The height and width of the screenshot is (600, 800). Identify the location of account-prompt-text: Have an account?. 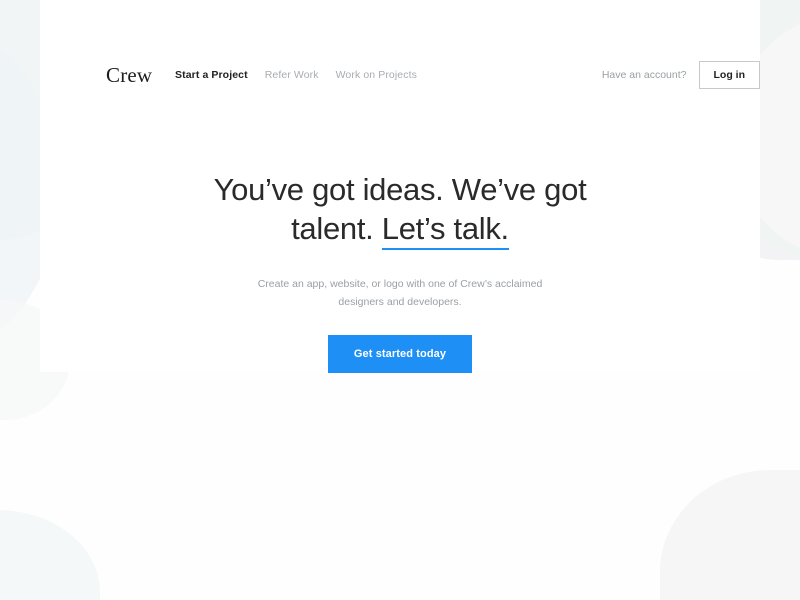
(644, 75).